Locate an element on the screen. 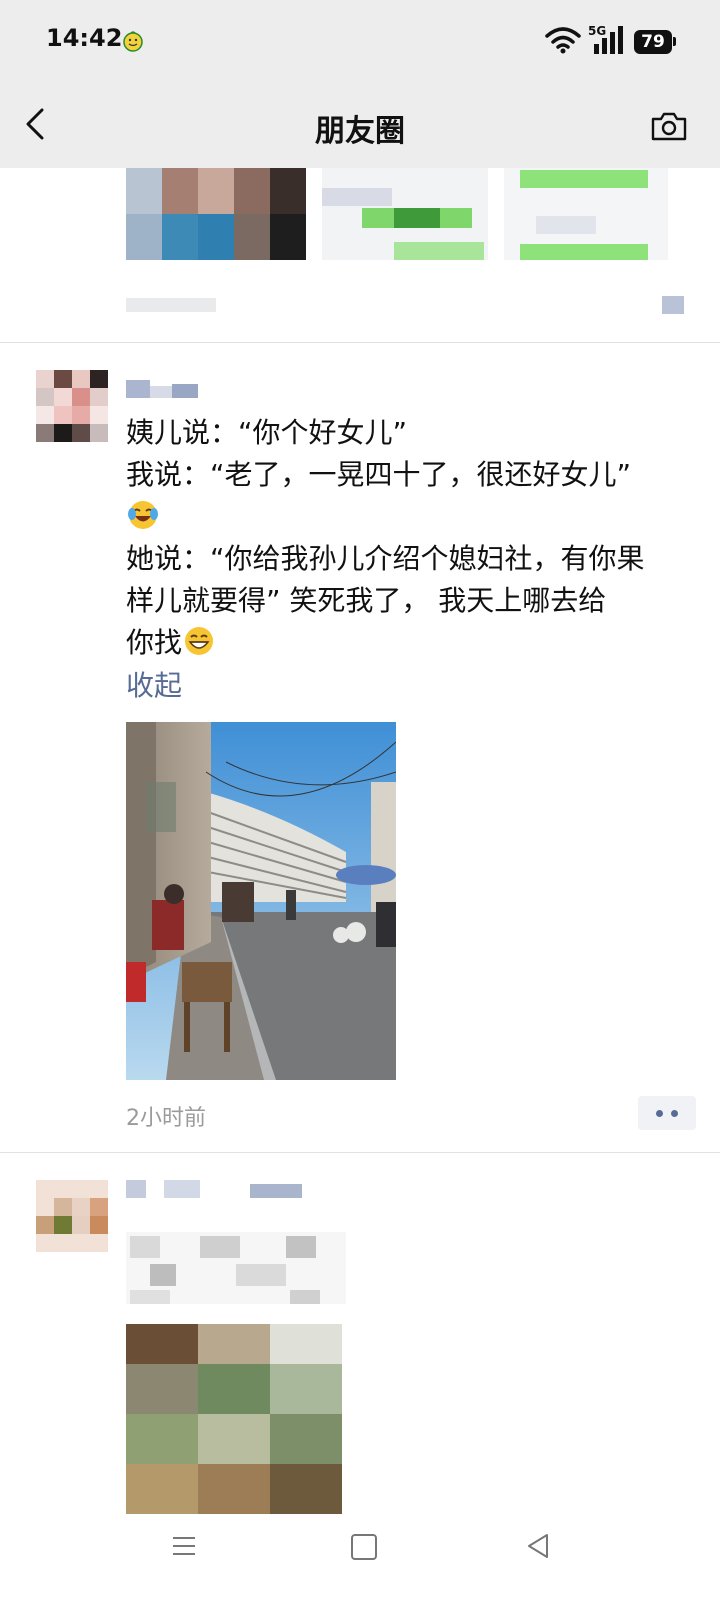 The image size is (720, 1604). post-text-line: 你找 is located at coordinates (154, 642).